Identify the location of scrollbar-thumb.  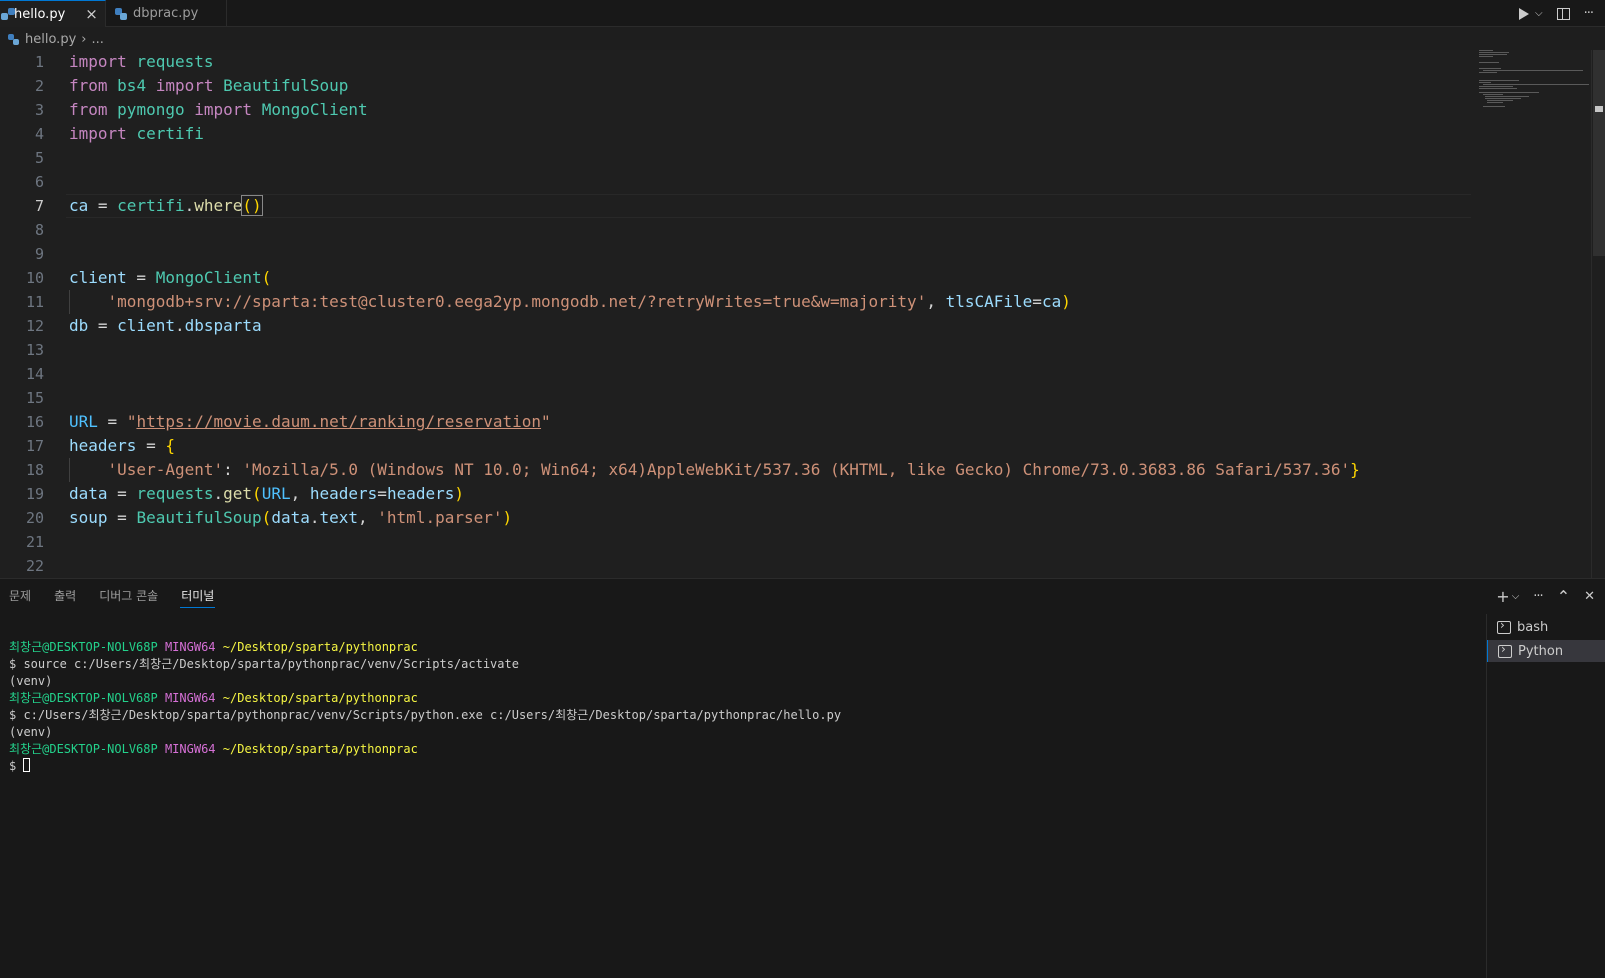
(1599, 153).